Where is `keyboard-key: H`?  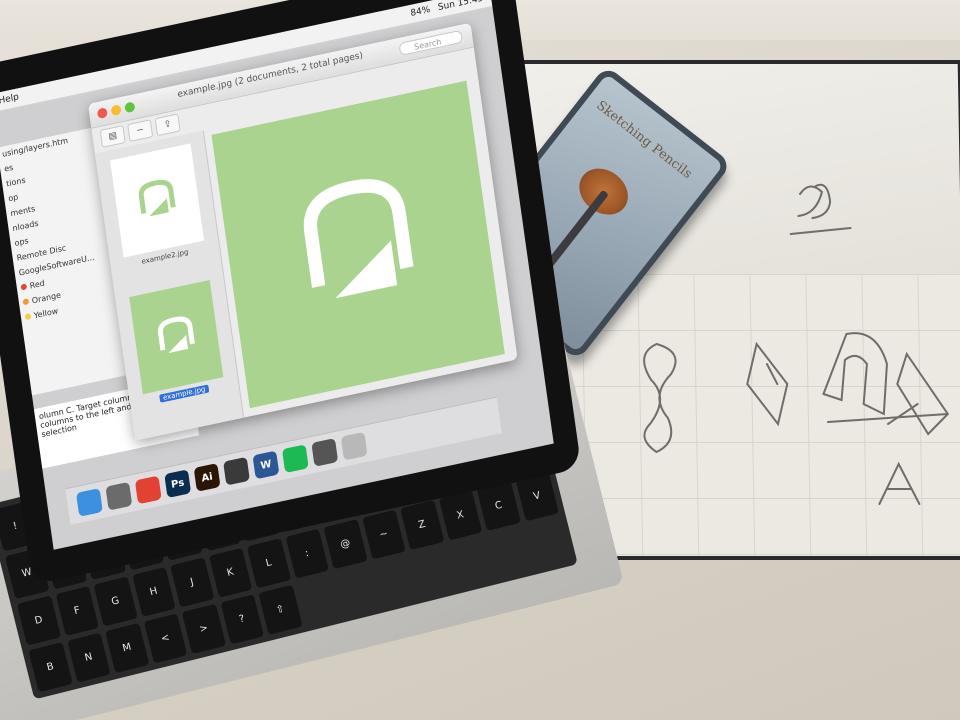 keyboard-key: H is located at coordinates (153, 591).